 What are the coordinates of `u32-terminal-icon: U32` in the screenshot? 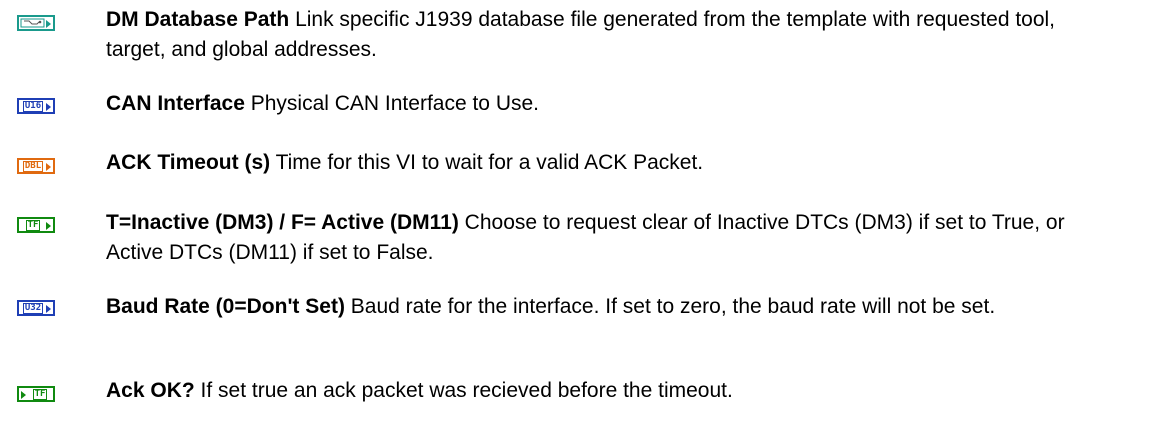 It's located at (36, 308).